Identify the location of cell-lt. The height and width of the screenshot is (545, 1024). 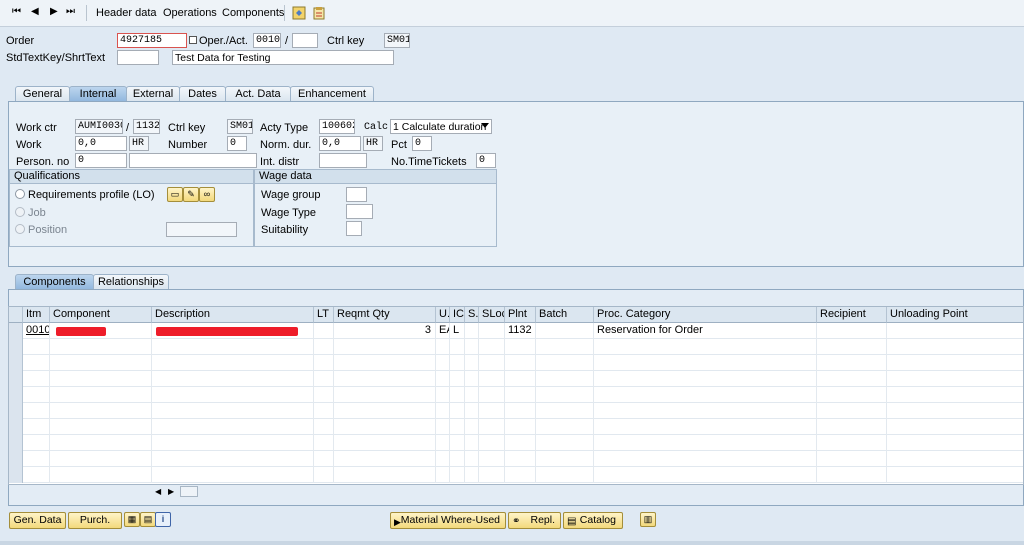
(324, 331).